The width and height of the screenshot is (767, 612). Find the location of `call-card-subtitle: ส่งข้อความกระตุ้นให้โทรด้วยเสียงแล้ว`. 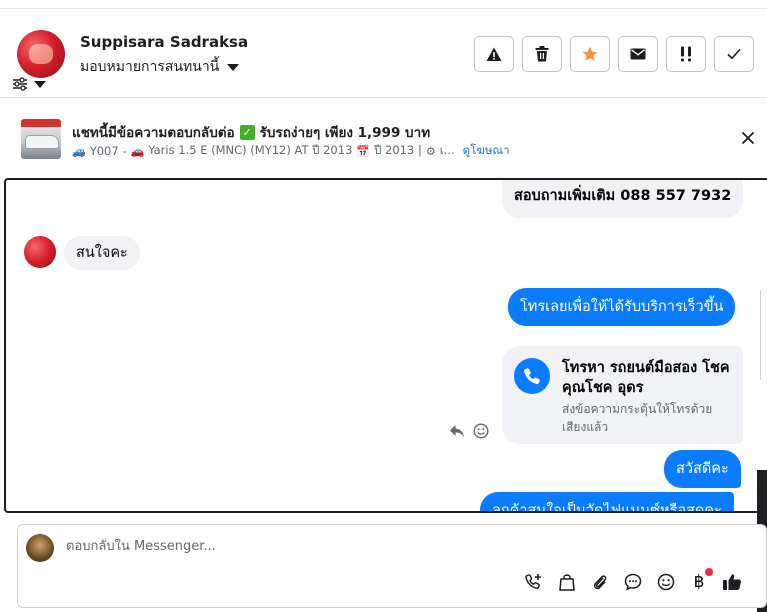

call-card-subtitle: ส่งข้อความกระตุ้นให้โทรด้วยเสียงแล้ว is located at coordinates (637, 418).